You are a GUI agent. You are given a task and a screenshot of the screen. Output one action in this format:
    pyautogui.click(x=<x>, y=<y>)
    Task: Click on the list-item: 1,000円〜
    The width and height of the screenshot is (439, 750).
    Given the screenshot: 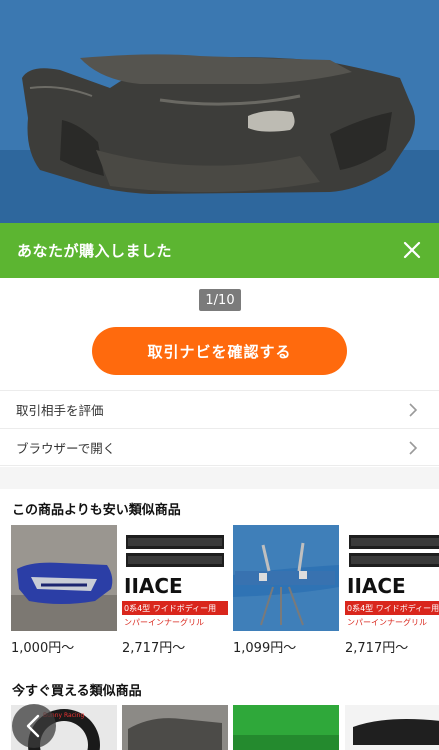 What is the action you would take?
    pyautogui.click(x=64, y=591)
    